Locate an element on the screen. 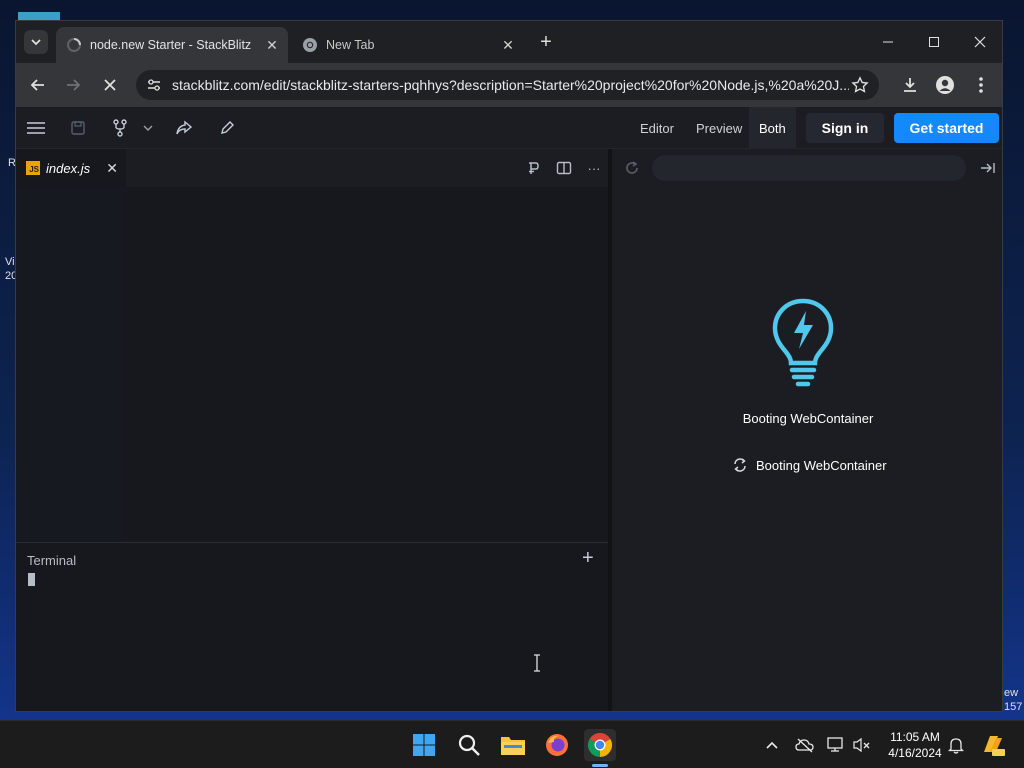 The height and width of the screenshot is (768, 1024). notification-bell-icon is located at coordinates (956, 745).